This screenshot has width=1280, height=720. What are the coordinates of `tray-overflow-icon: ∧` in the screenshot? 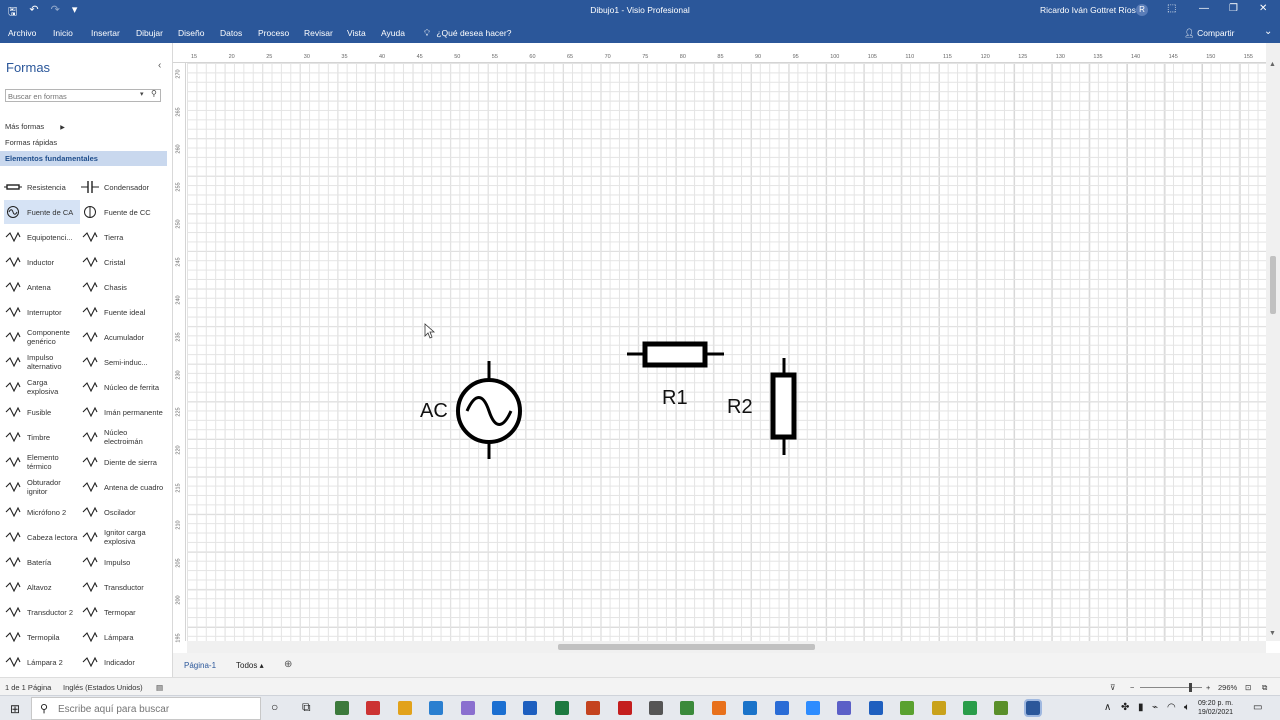 It's located at (1107, 707).